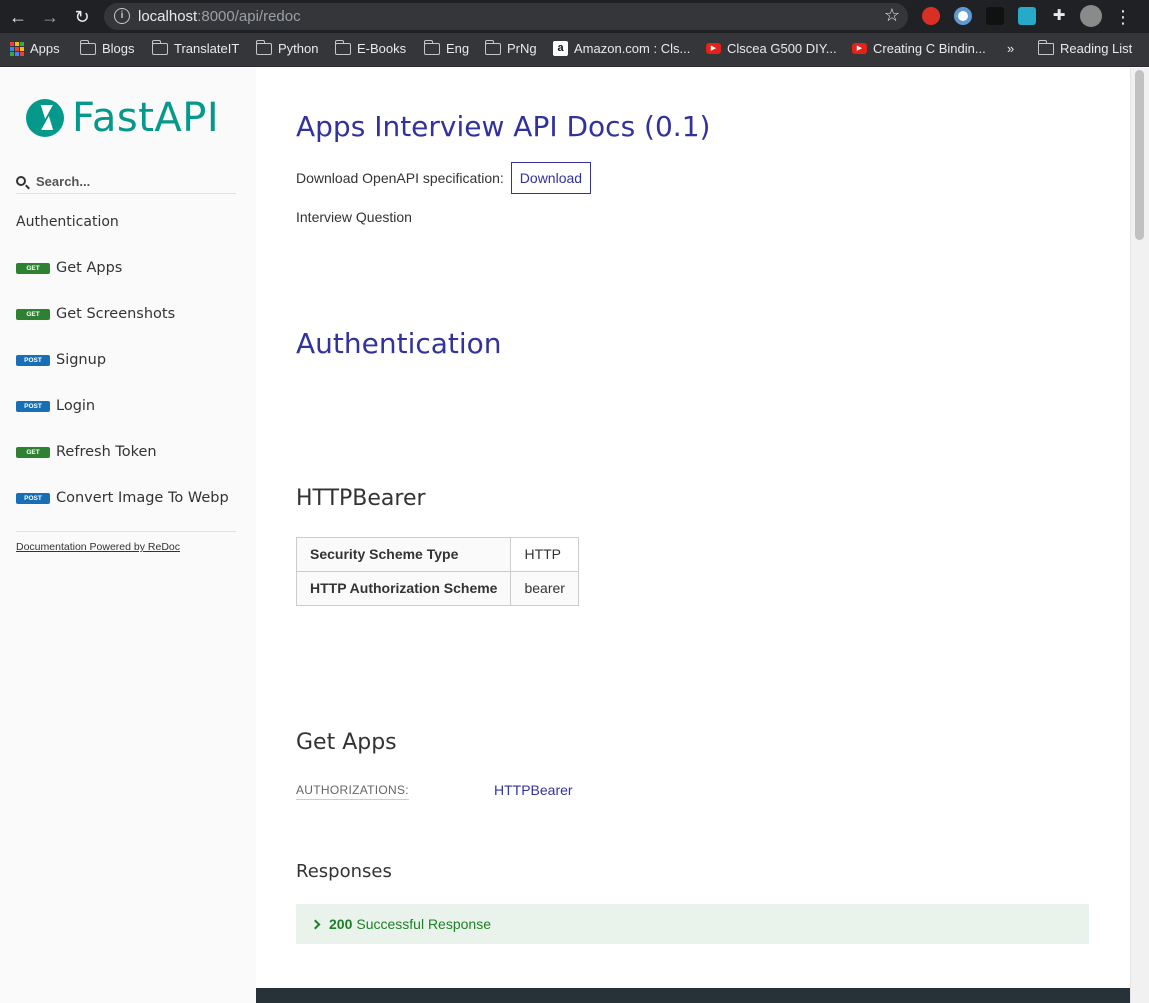 This screenshot has width=1149, height=1003. Describe the element at coordinates (142, 498) in the screenshot. I see `sidebar-item-label: Convert Image To Webp` at that location.